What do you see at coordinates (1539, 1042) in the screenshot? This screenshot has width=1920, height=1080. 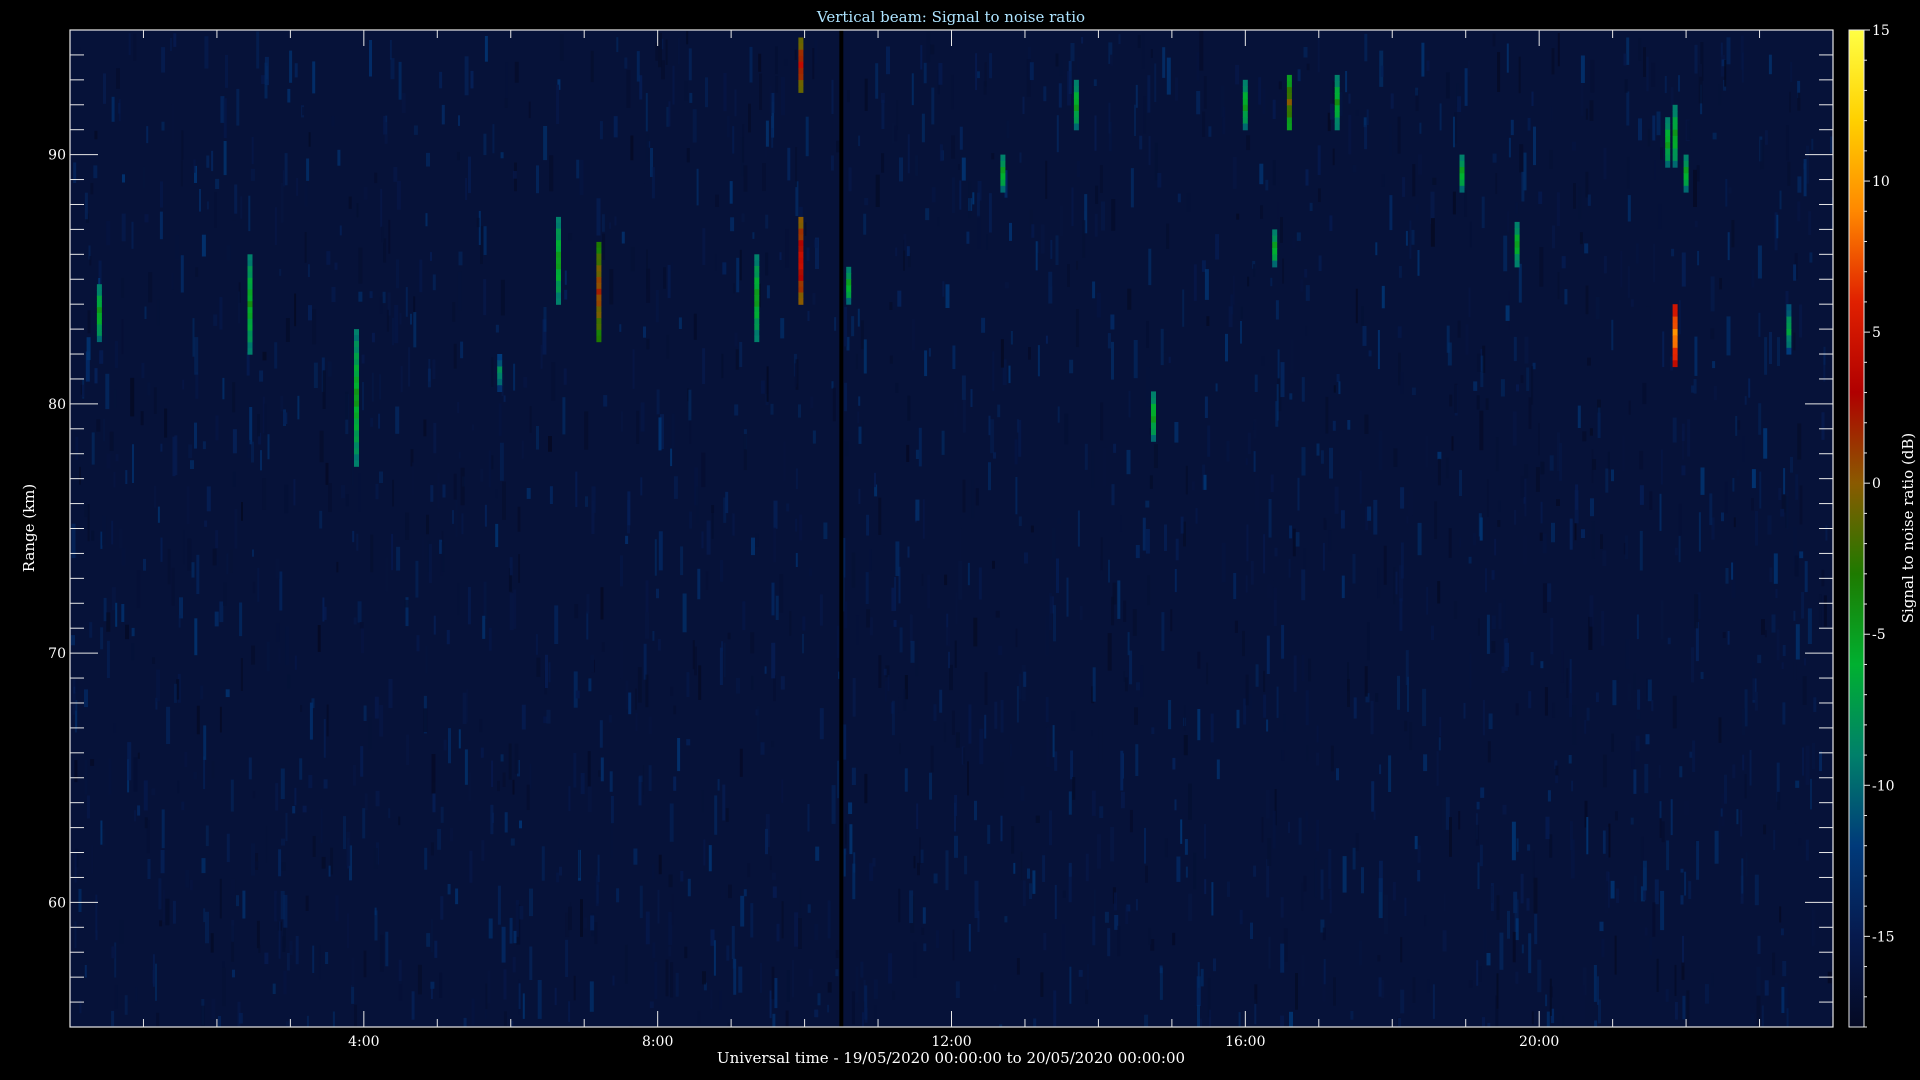 I see `x-tick-label: 20:00` at bounding box center [1539, 1042].